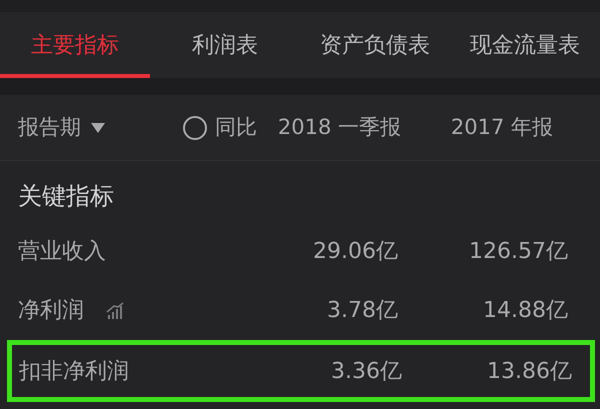 The image size is (600, 409). I want to click on period-label: 报告期, so click(49, 128).